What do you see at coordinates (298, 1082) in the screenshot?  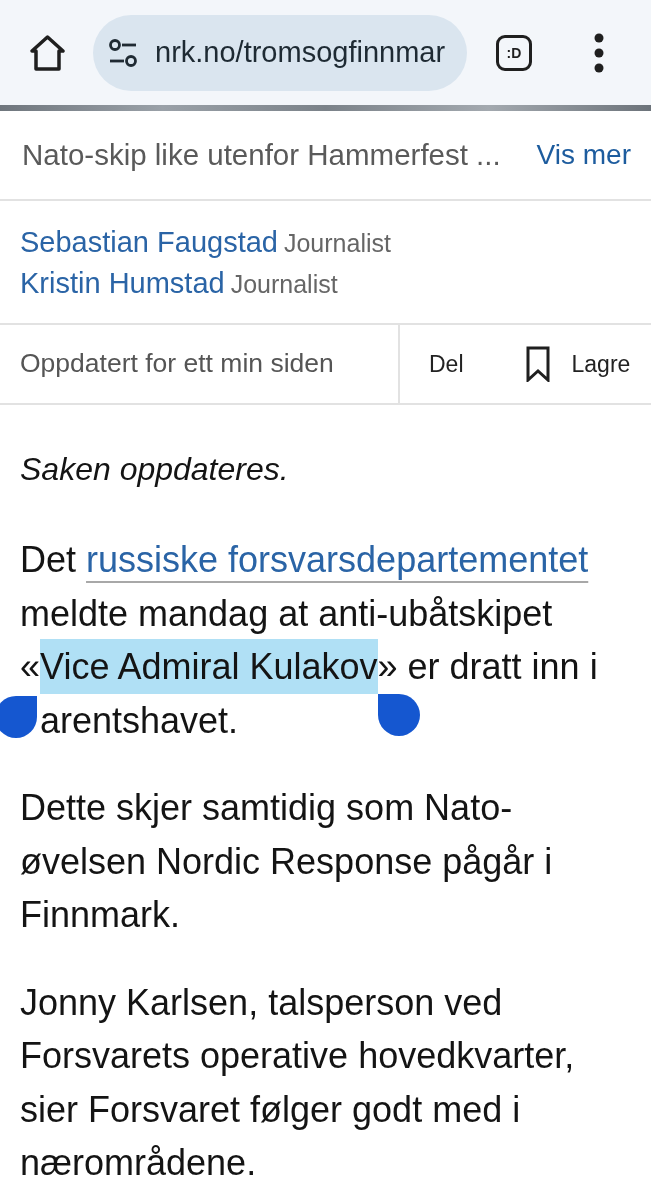 I see `article-paragraph: Jonny Karlsen, talsperson ved Forsvarets operative hovedkvarter, sier Forsvaret følger godt med i nærområdene.` at bounding box center [298, 1082].